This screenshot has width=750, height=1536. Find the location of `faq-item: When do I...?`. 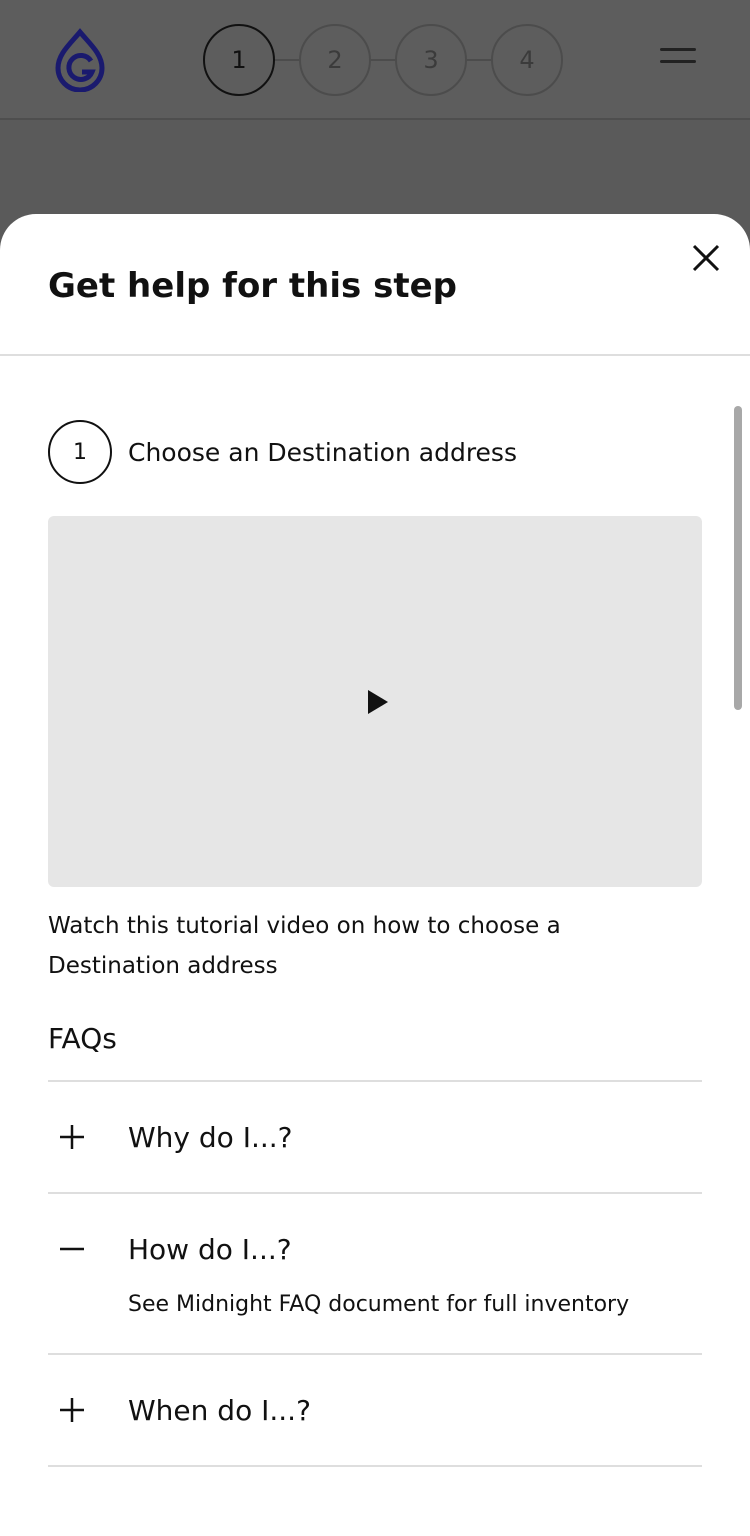

faq-item: When do I...? is located at coordinates (375, 1410).